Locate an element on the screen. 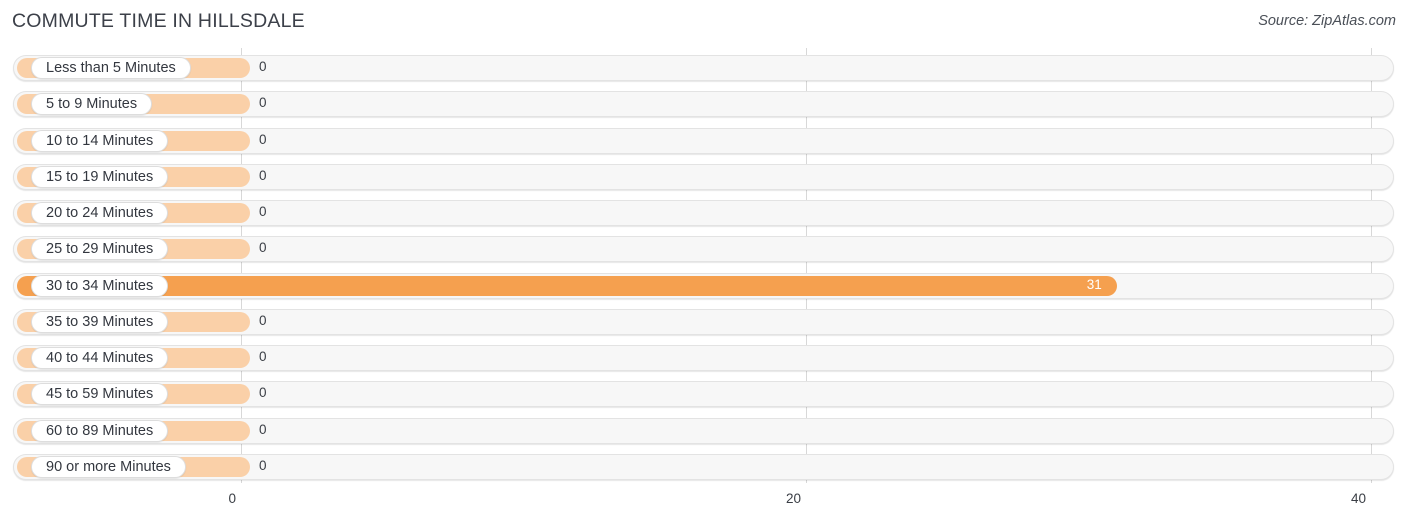  x-tick-label: 40 is located at coordinates (1358, 498).